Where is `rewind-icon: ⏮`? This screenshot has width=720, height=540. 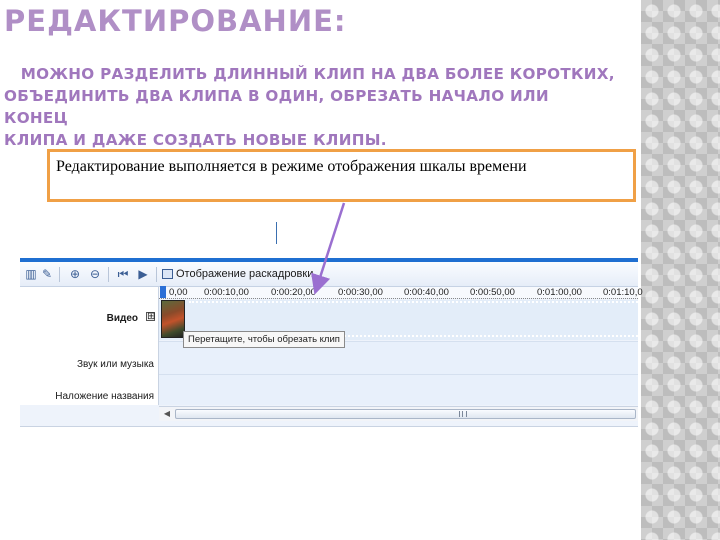 rewind-icon: ⏮ is located at coordinates (123, 274).